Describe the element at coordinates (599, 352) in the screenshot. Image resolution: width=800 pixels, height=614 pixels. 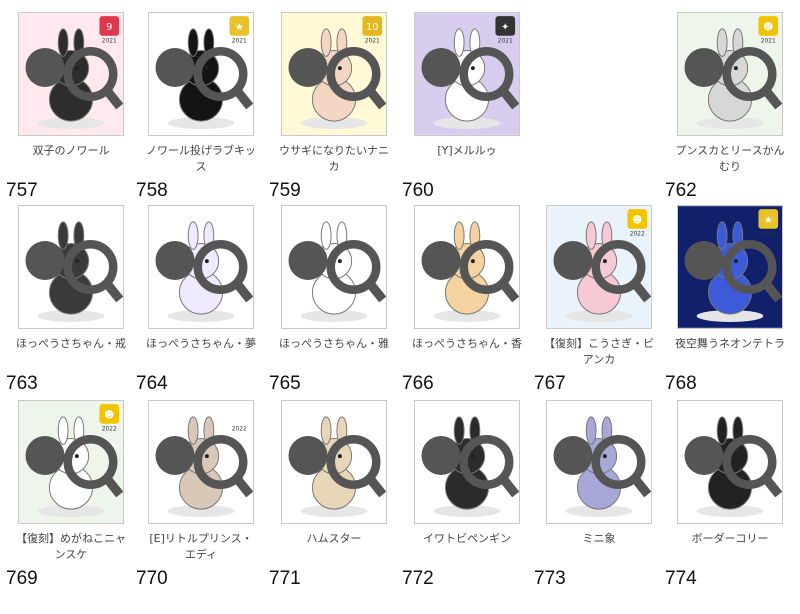
I see `item-caption: 【復刻】こうさぎ・ビアンカ` at that location.